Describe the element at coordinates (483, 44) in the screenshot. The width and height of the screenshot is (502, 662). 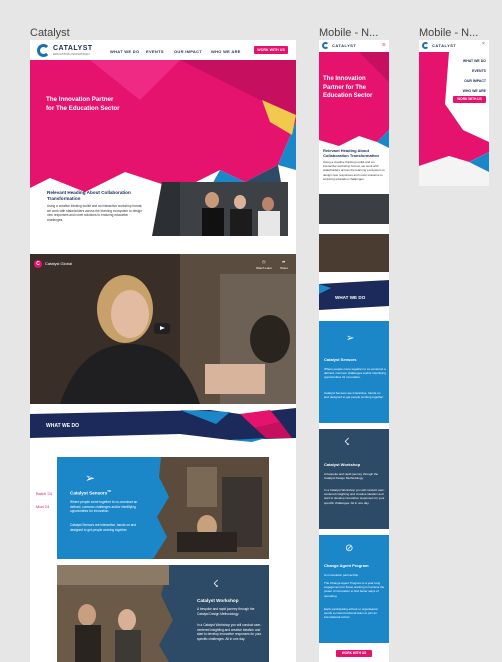
I see `close-icon: ×` at that location.